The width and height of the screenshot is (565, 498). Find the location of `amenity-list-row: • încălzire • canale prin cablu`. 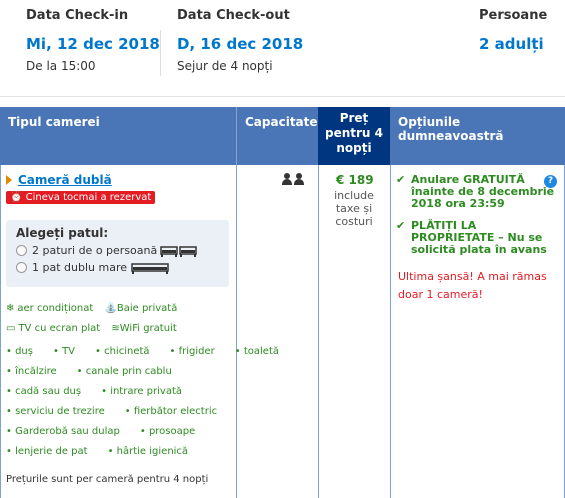

amenity-list-row: • încălzire • canale prin cablu is located at coordinates (89, 371).